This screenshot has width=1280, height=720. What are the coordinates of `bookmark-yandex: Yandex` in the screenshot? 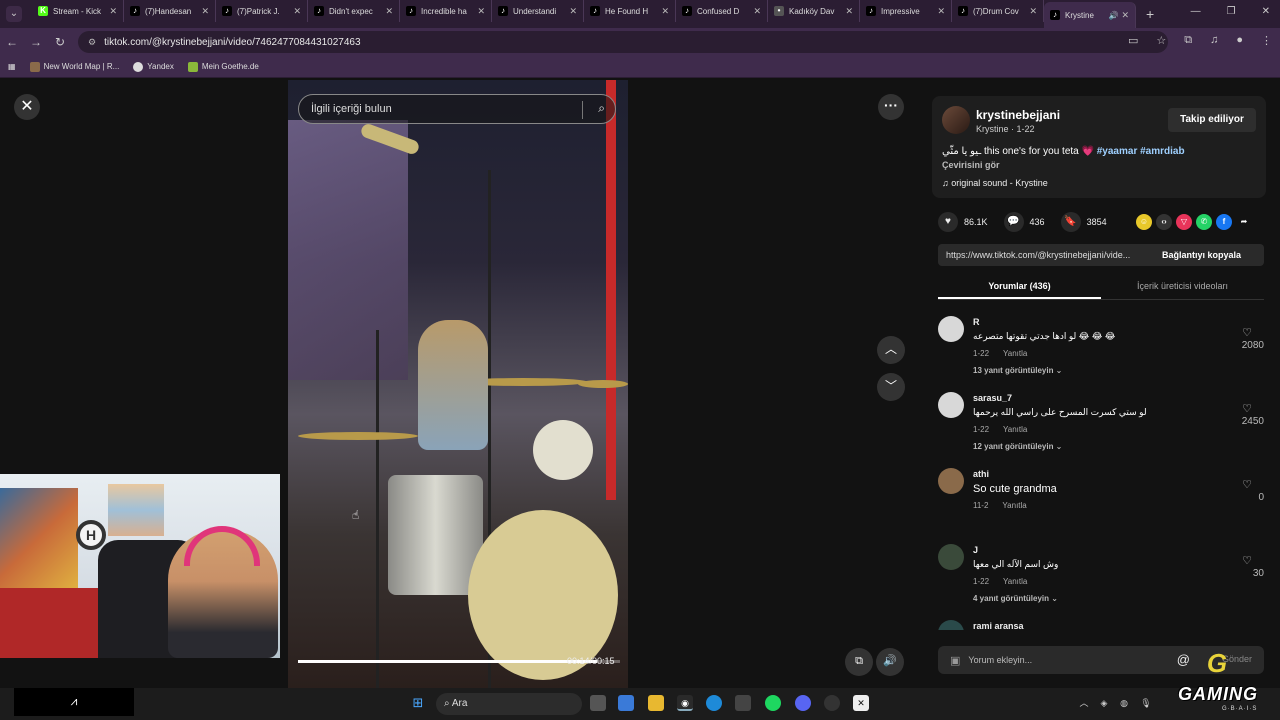 It's located at (153, 66).